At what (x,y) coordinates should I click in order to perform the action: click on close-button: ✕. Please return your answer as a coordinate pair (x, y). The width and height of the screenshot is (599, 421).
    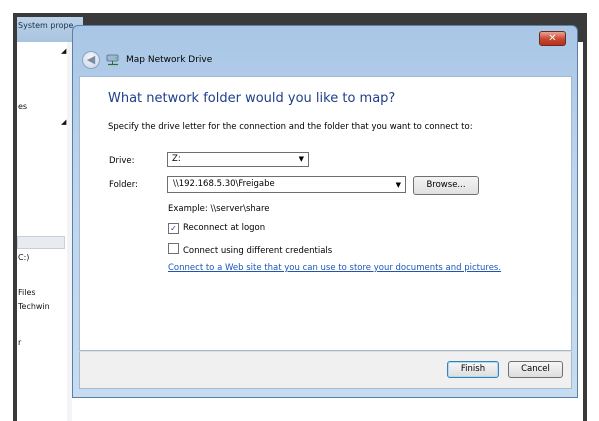
    Looking at the image, I should click on (552, 38).